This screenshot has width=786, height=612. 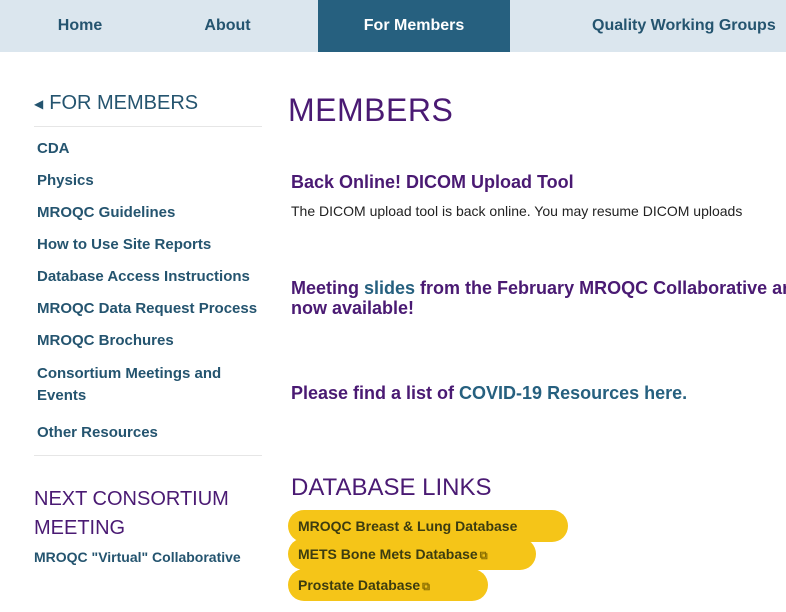 What do you see at coordinates (131, 513) in the screenshot?
I see `next-meeting-heading: NEXT CONSORTIUM MEETING` at bounding box center [131, 513].